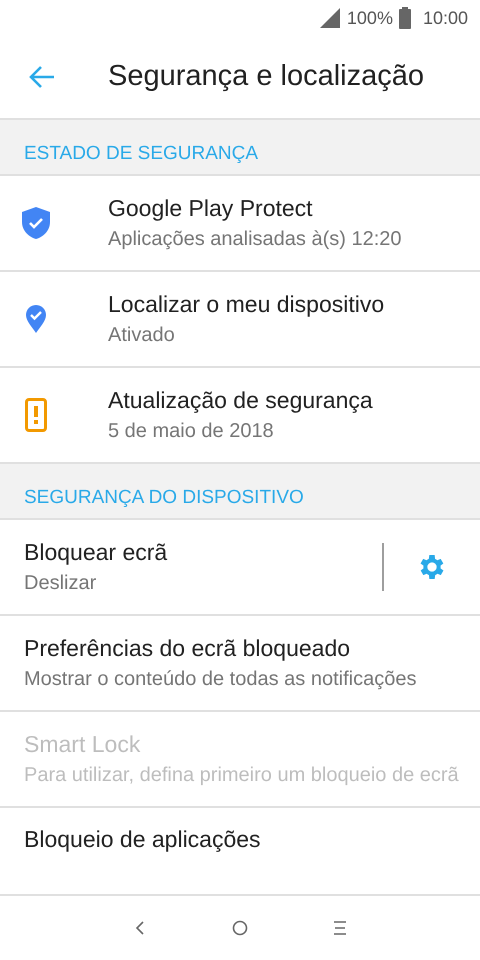  What do you see at coordinates (255, 239) in the screenshot?
I see `item-subtitle: Aplicações analisadas à(s) 12:20` at bounding box center [255, 239].